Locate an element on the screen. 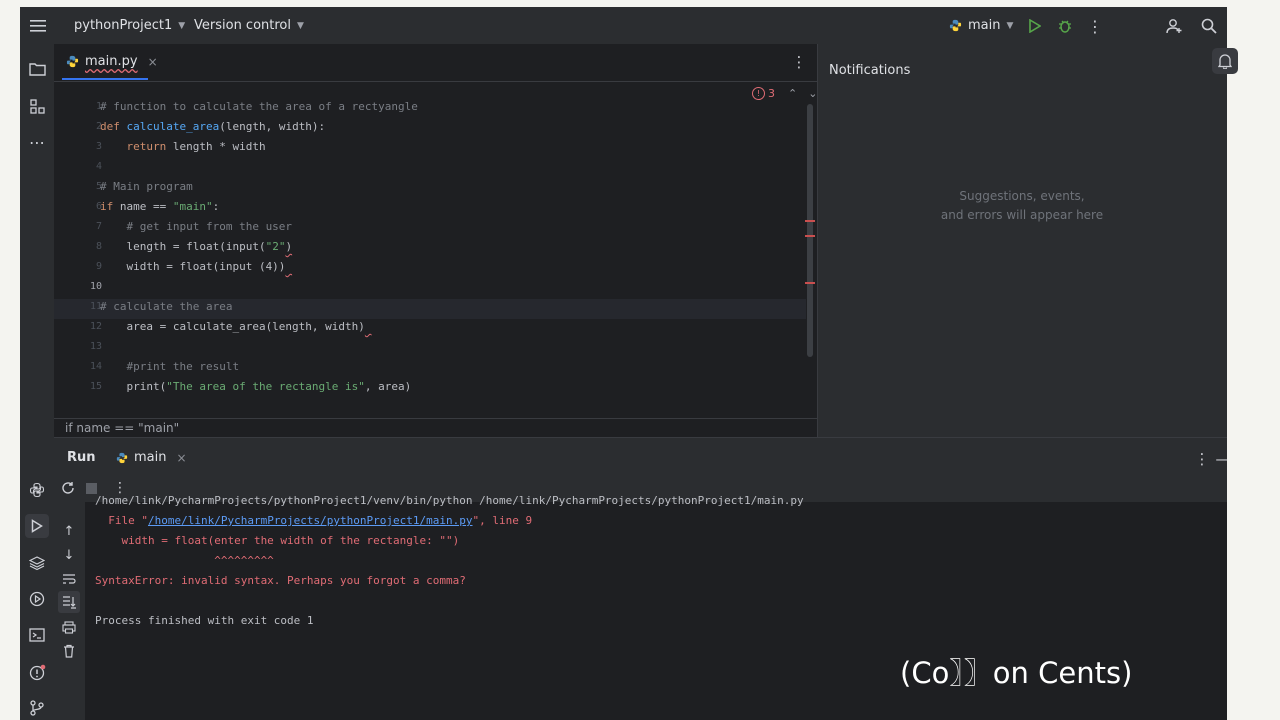 Image resolution: width=1280 pixels, height=720 pixels. code-line: area = calculate_area(length, width) is located at coordinates (236, 327).